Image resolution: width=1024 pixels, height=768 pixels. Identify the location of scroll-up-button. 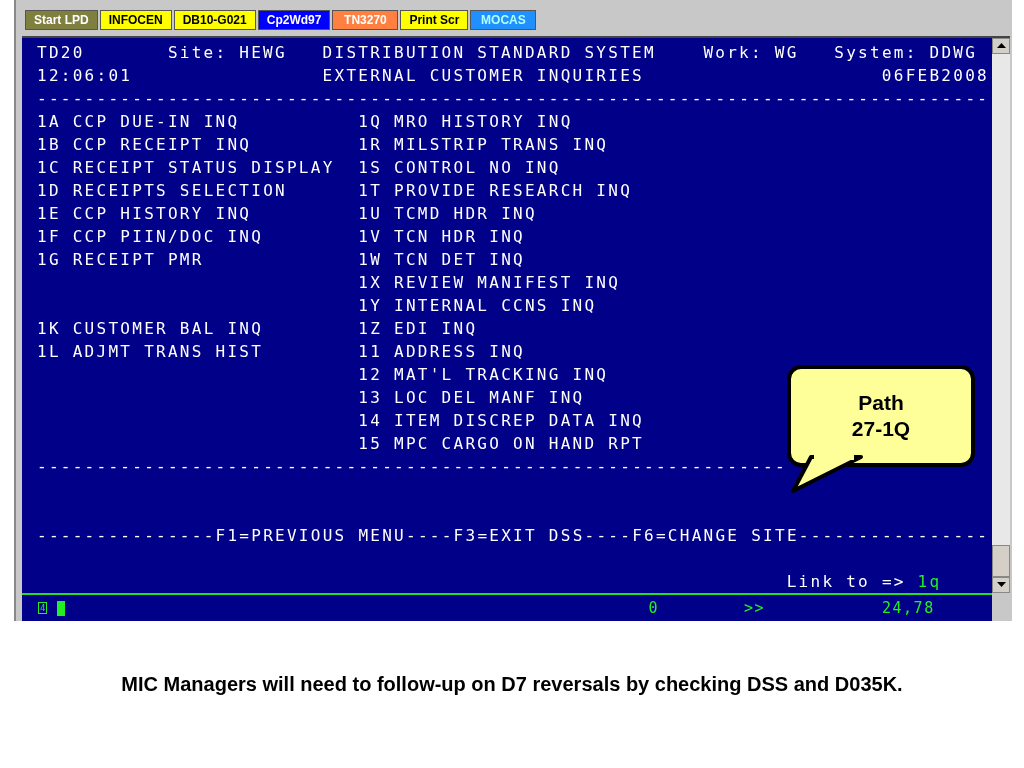
(1001, 46).